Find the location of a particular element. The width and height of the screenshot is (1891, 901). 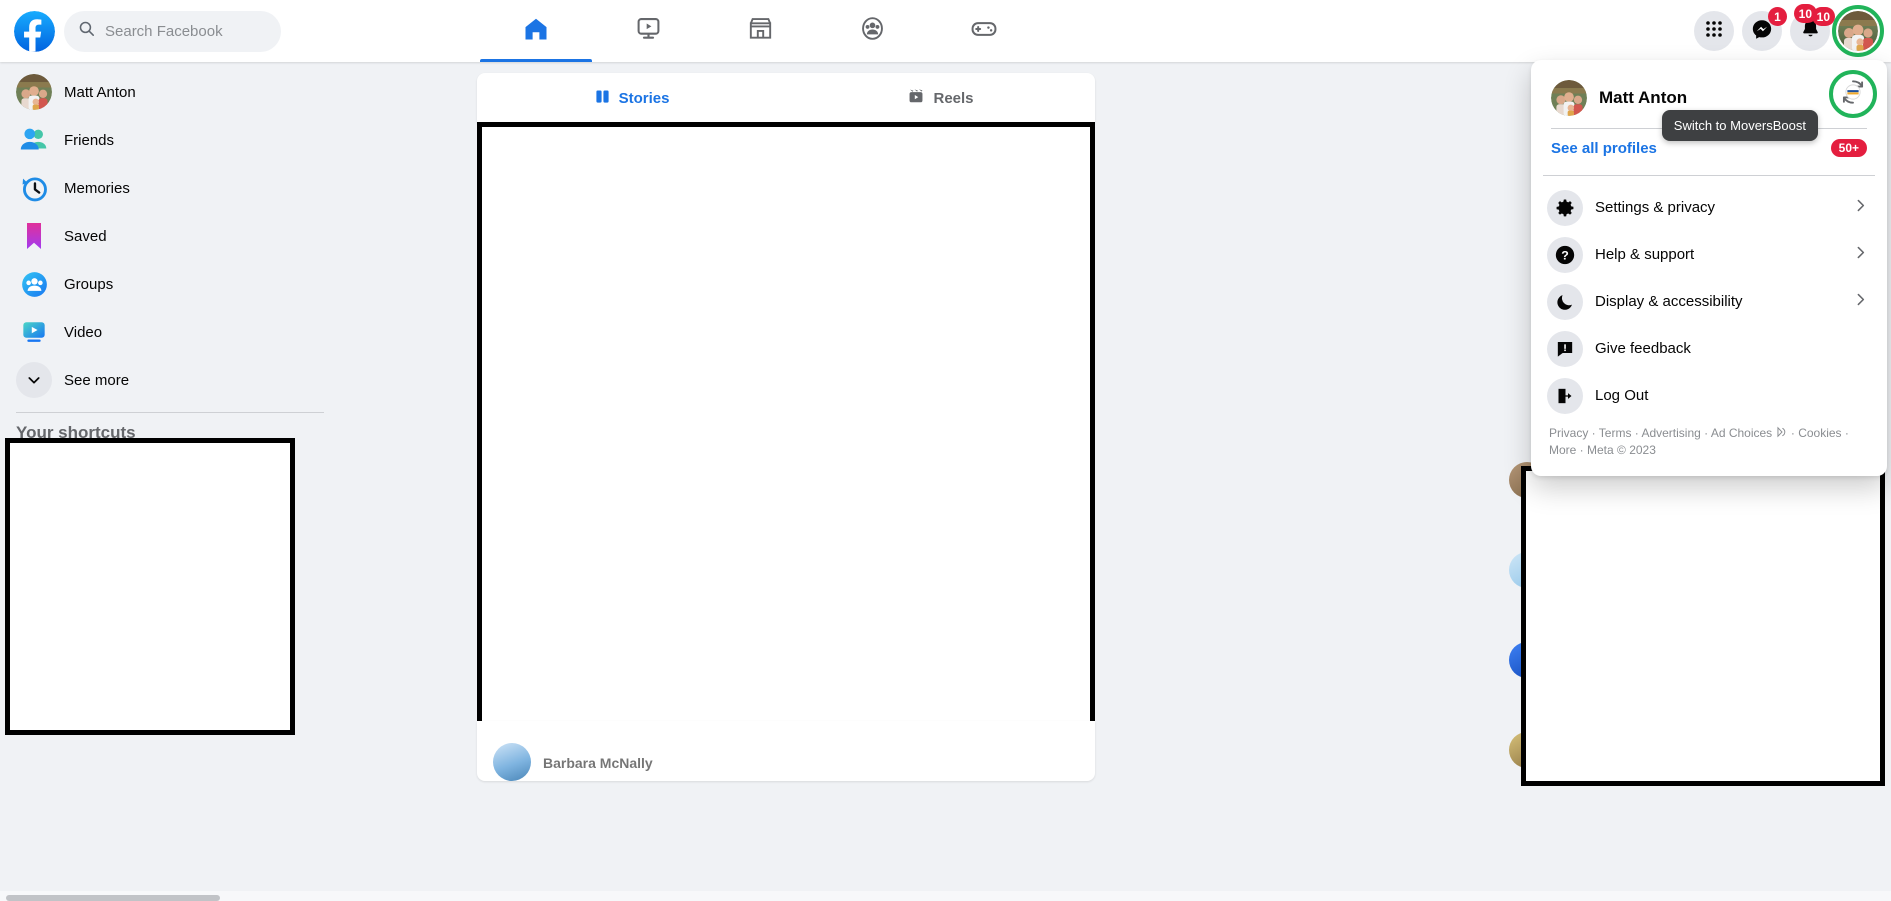

switch-profile-icon is located at coordinates (1853, 94).